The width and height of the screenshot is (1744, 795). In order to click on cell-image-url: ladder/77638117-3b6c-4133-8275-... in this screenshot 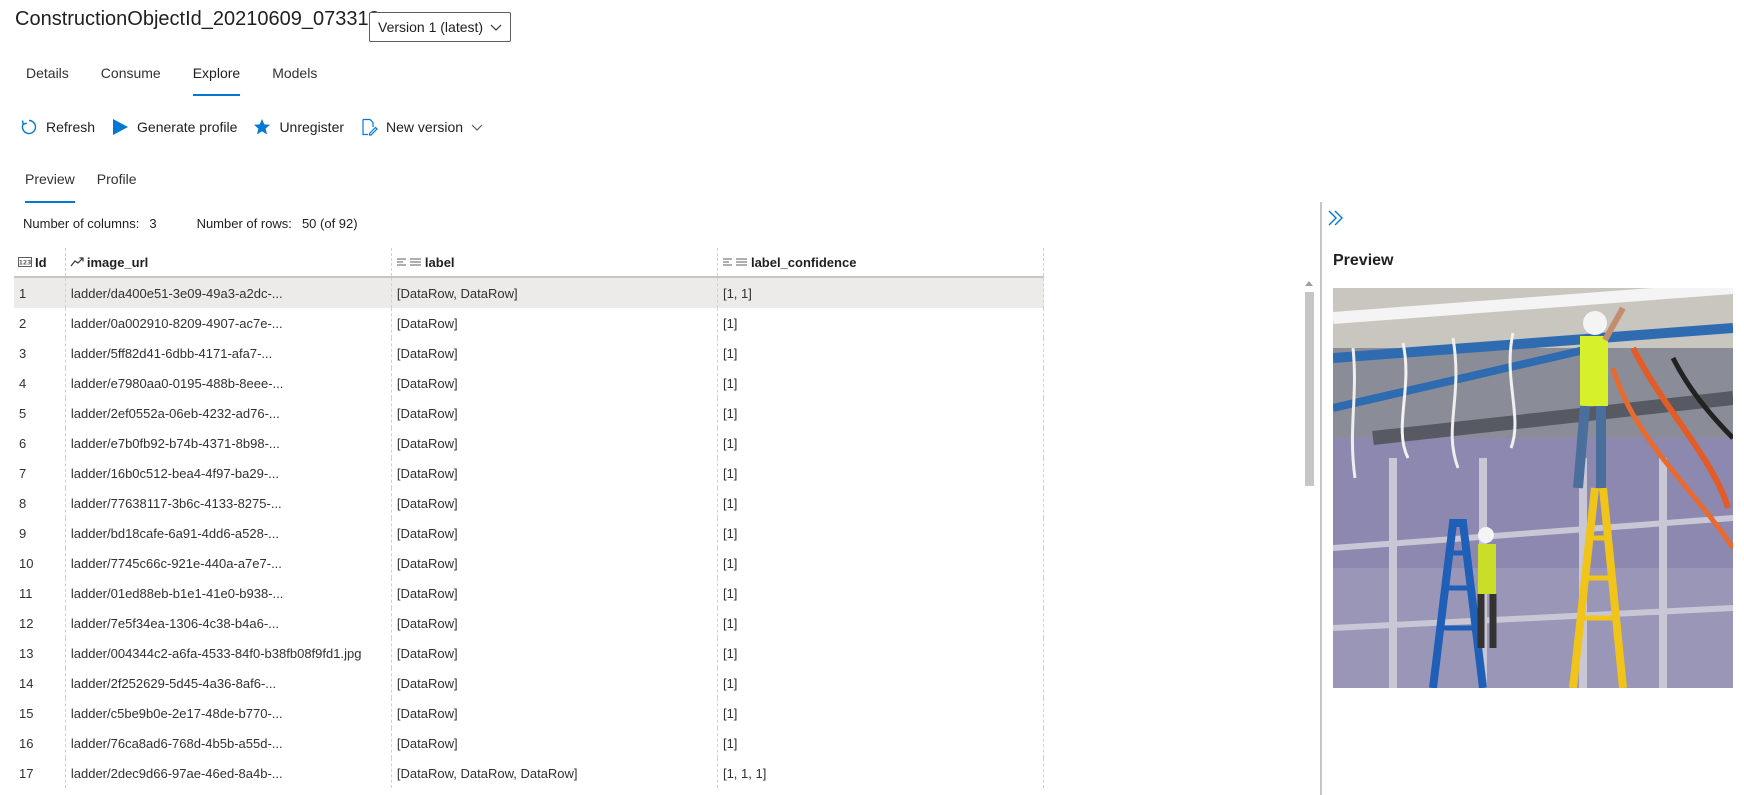, I will do `click(229, 503)`.